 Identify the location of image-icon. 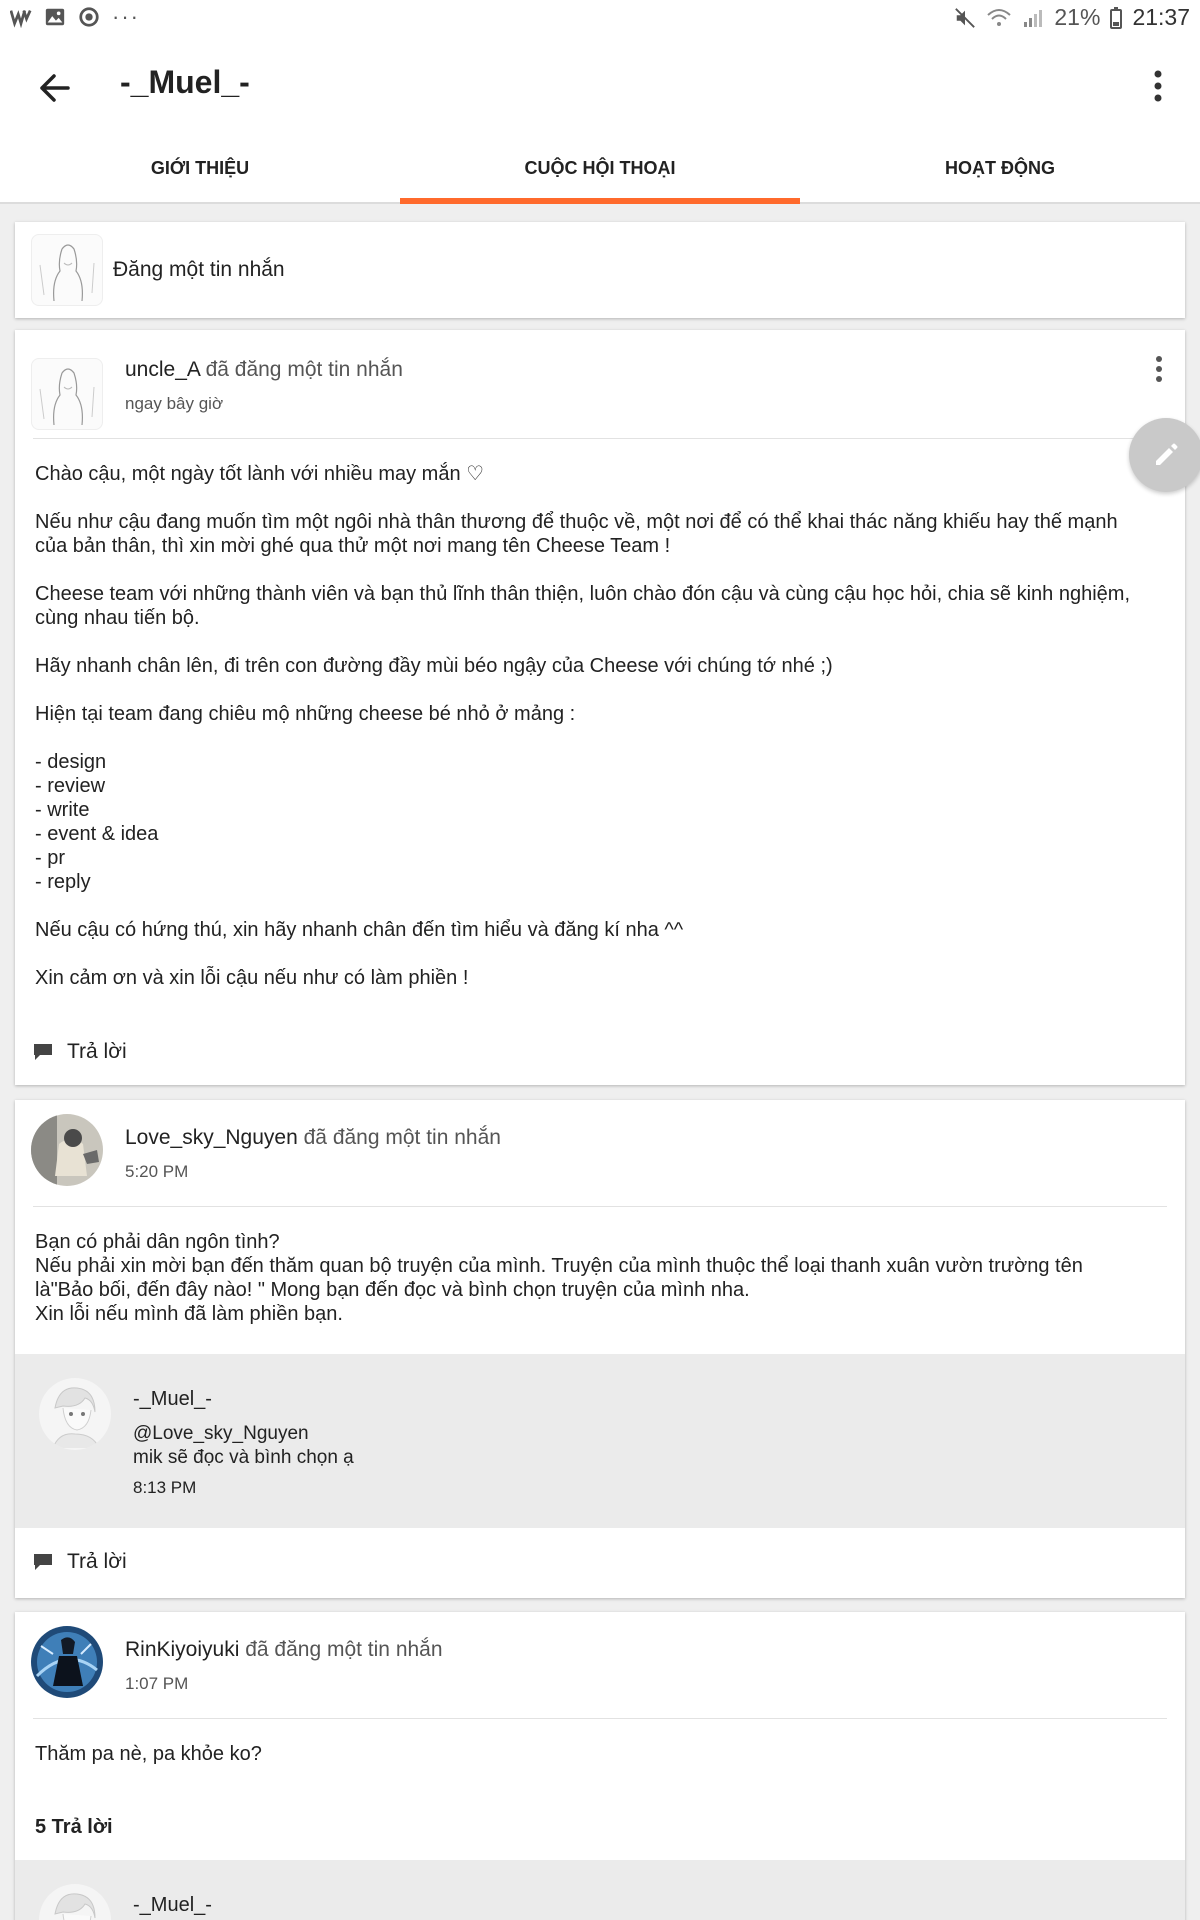
(55, 17).